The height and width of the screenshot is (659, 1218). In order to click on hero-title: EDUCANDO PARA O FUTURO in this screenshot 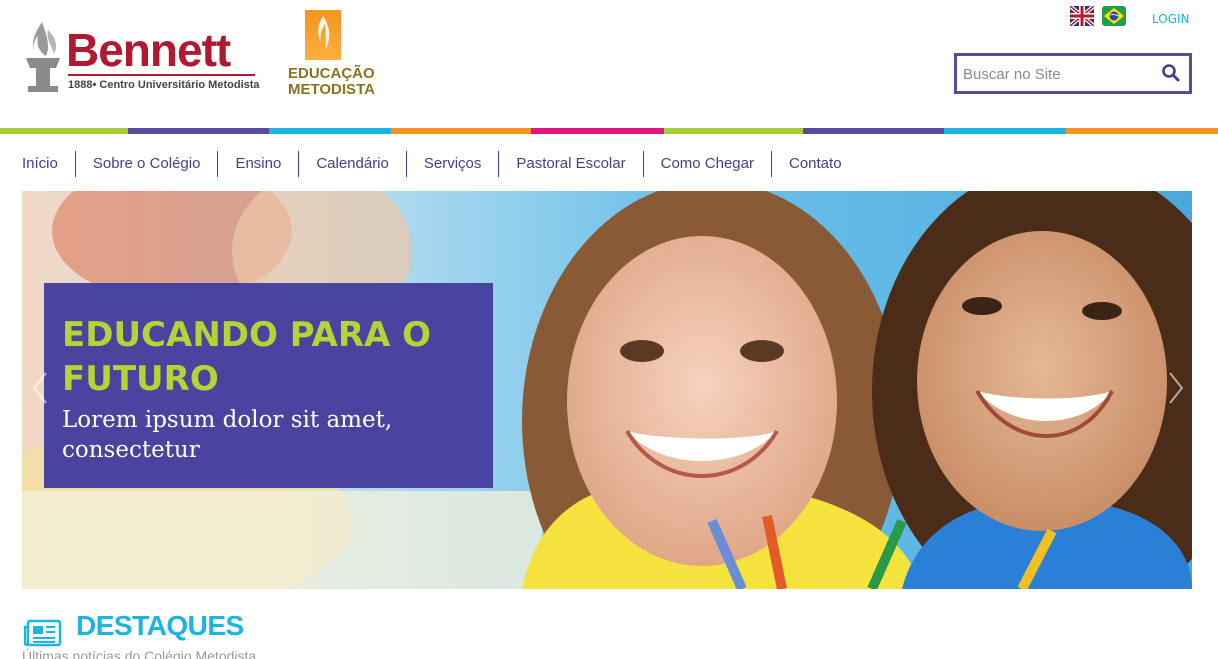, I will do `click(247, 357)`.